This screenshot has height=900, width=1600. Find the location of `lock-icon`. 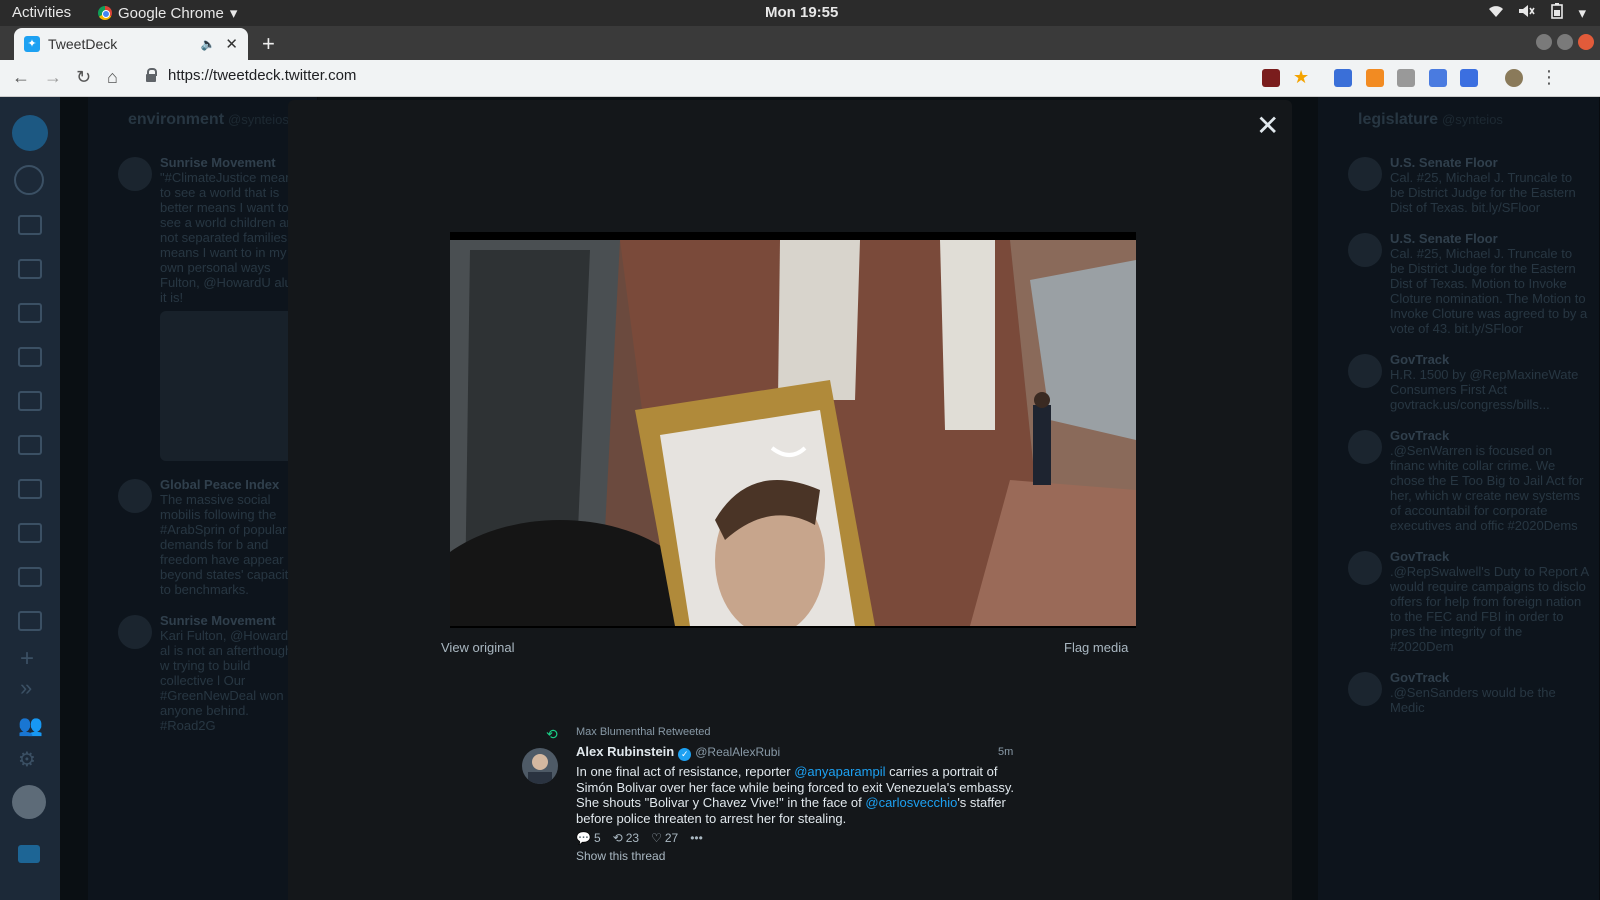

lock-icon is located at coordinates (151, 74).